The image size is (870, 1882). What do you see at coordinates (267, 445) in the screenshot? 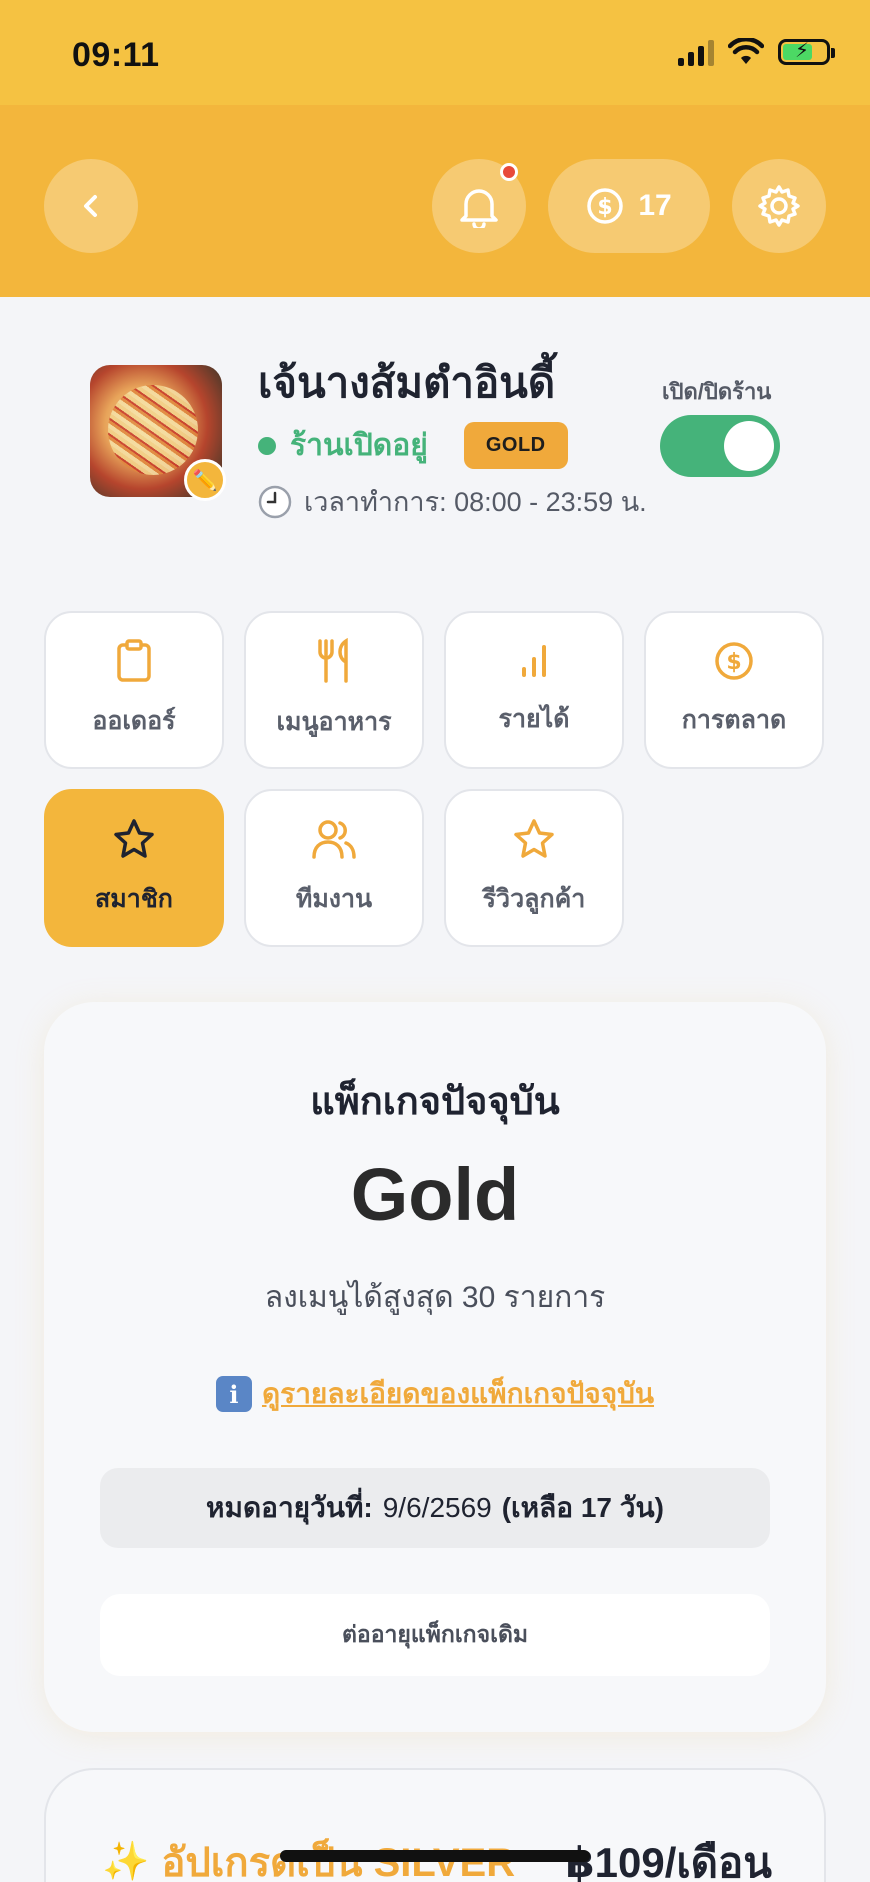
I see `status-dot` at bounding box center [267, 445].